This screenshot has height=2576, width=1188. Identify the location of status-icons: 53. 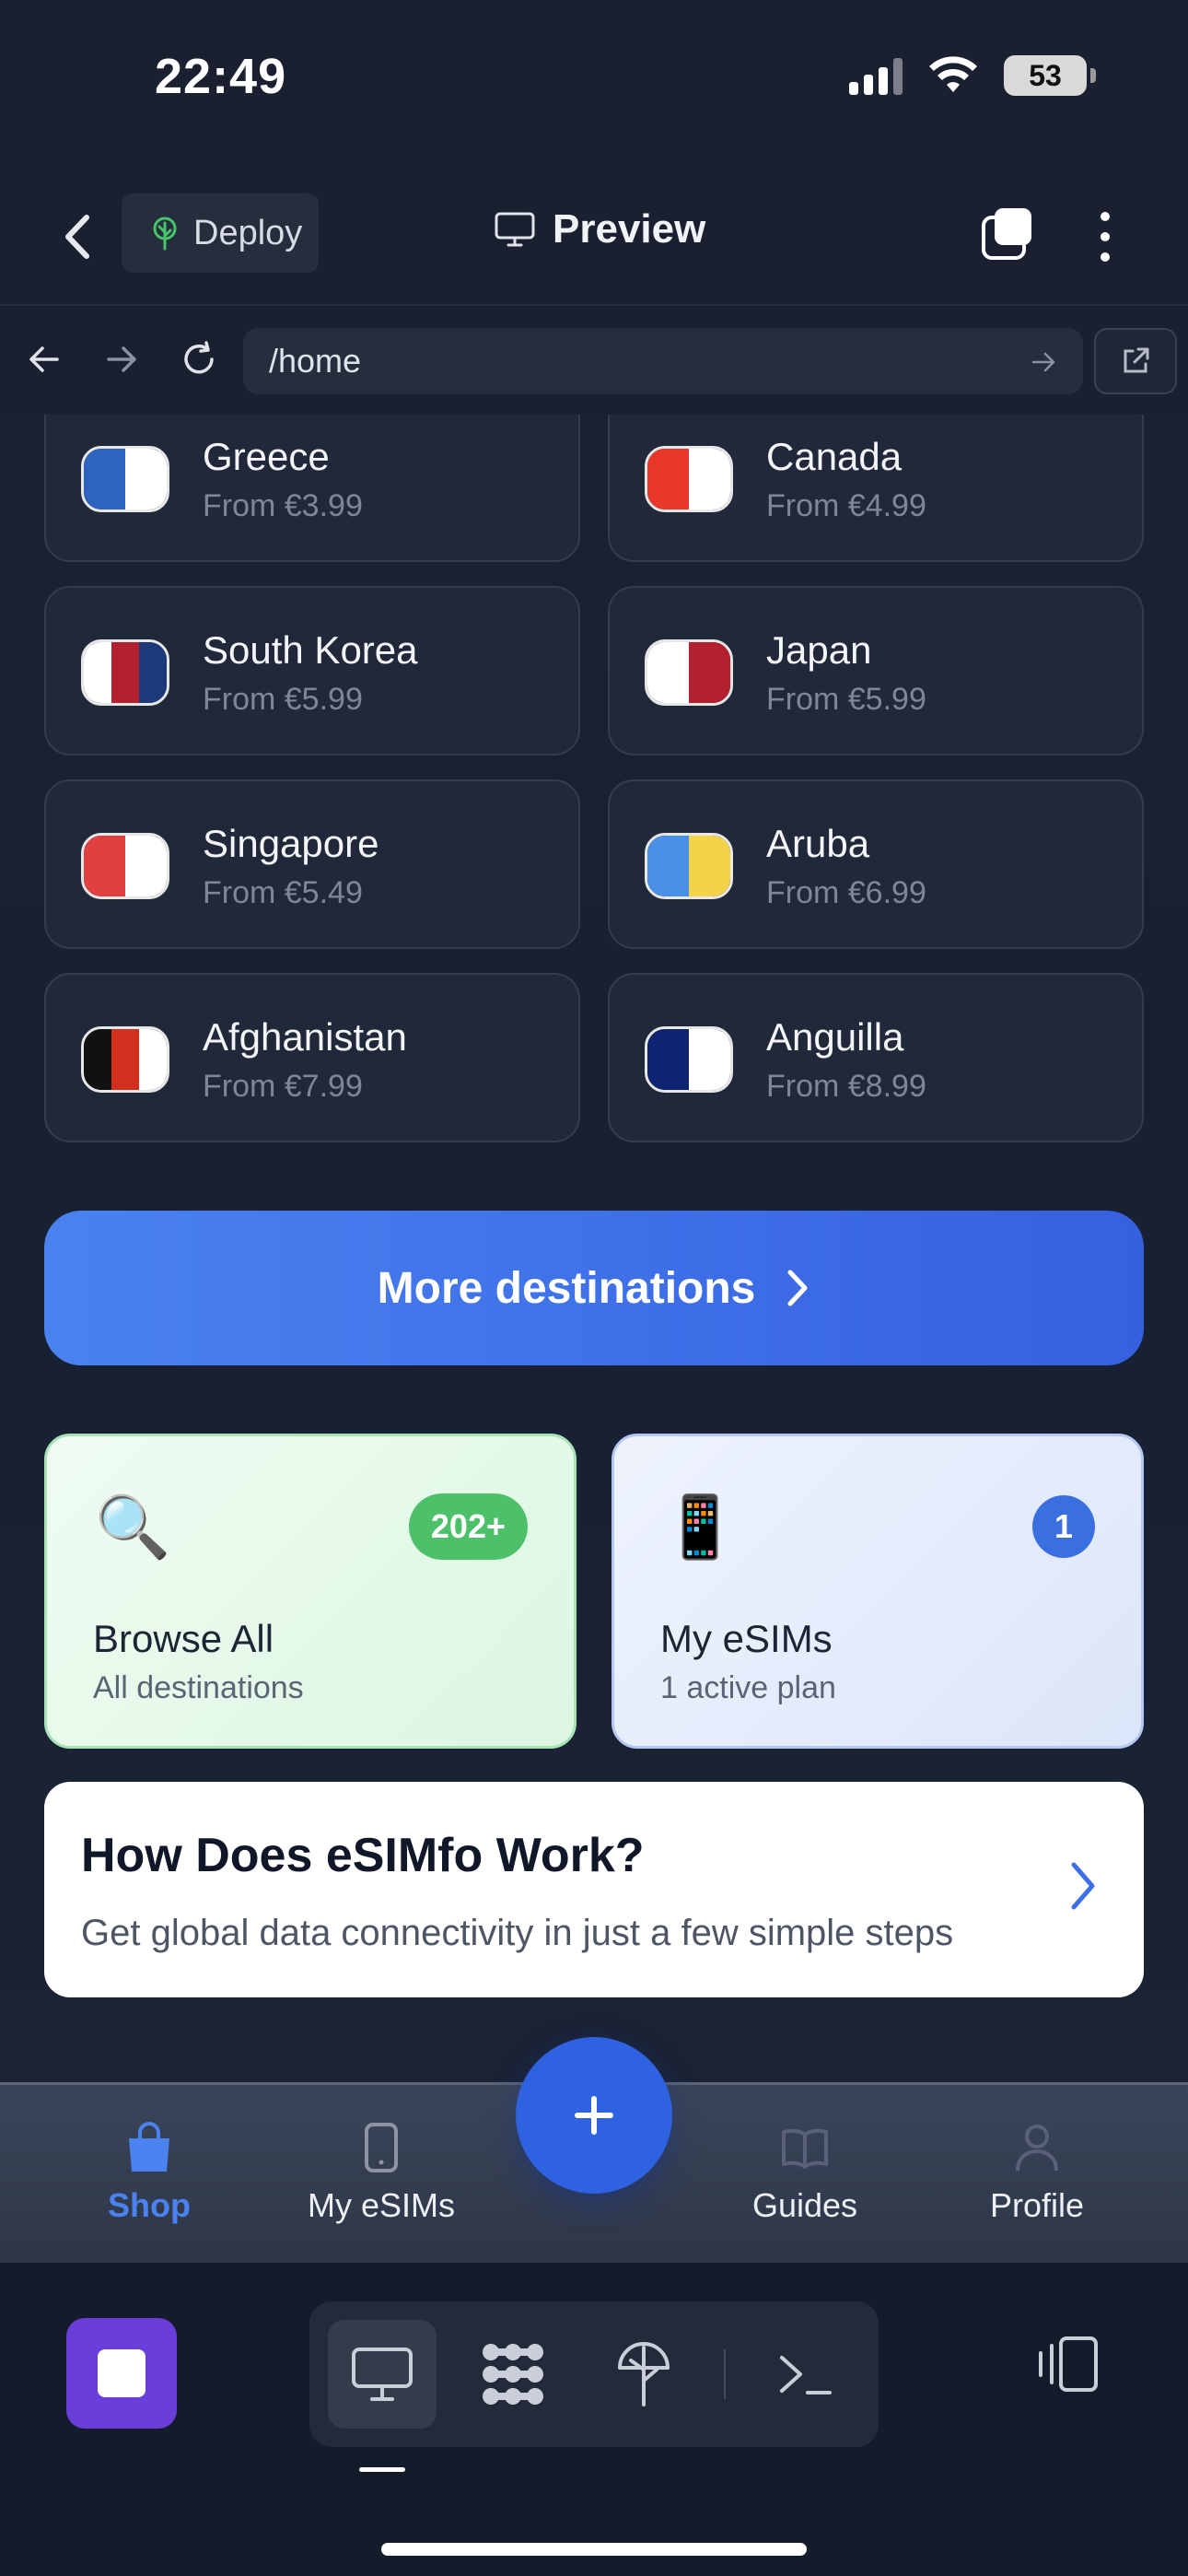
(973, 75).